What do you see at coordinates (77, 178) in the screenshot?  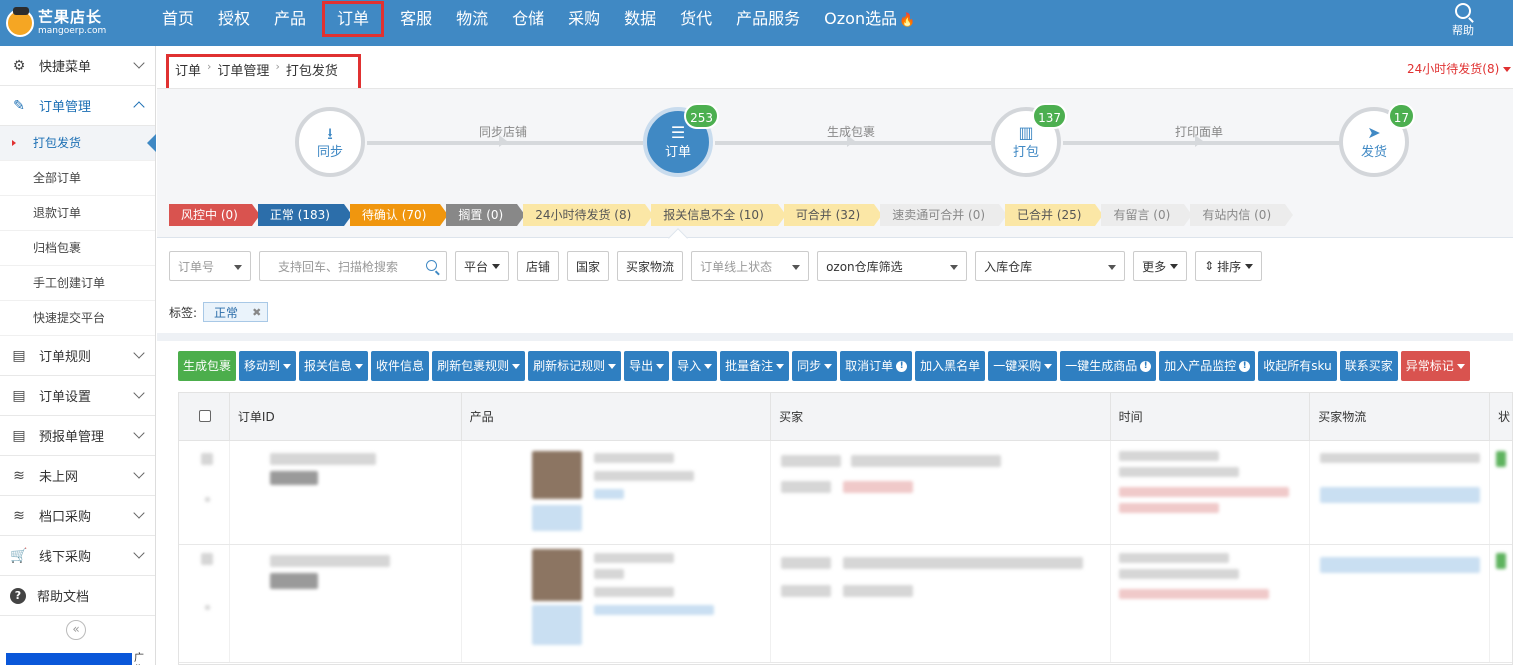 I see `sidebar-sub-all-orders: 全部订单` at bounding box center [77, 178].